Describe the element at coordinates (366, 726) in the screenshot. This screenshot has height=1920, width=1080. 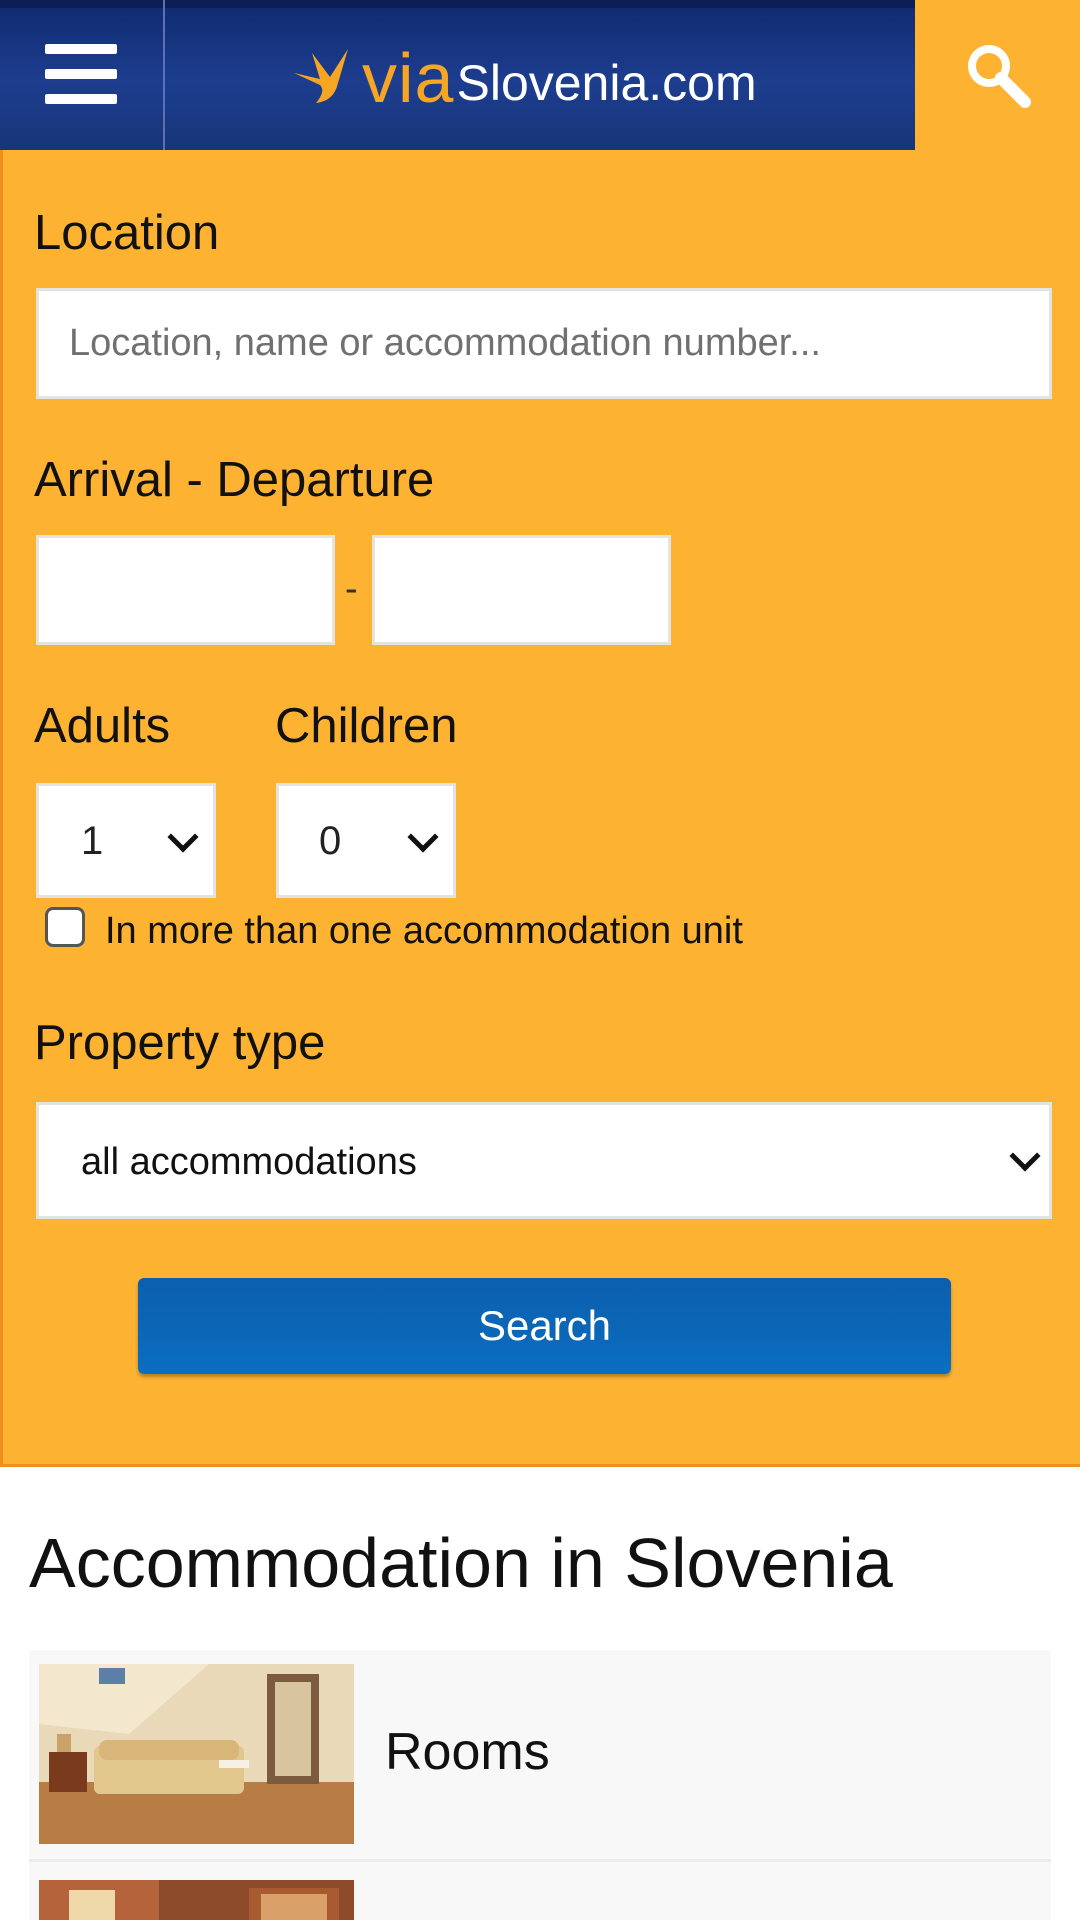
I see `children-label: Children` at that location.